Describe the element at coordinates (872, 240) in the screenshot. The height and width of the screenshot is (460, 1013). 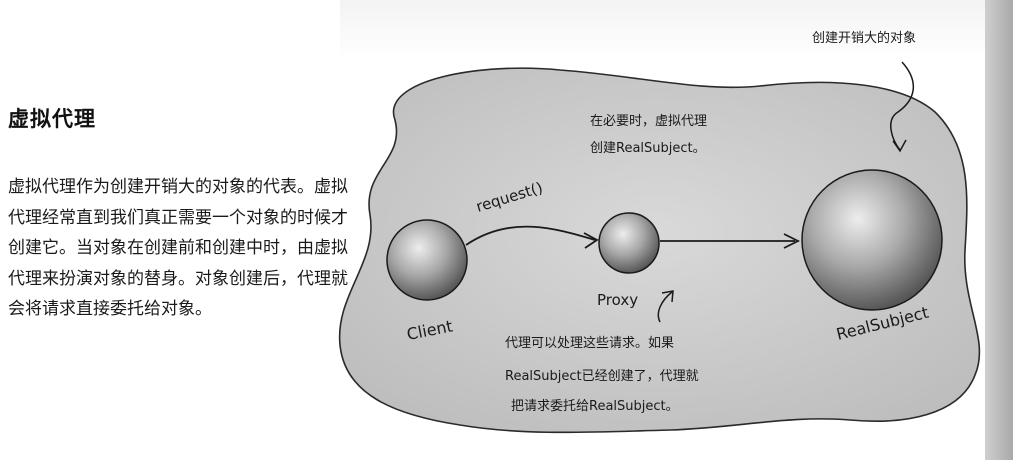
I see `realsubject-node` at that location.